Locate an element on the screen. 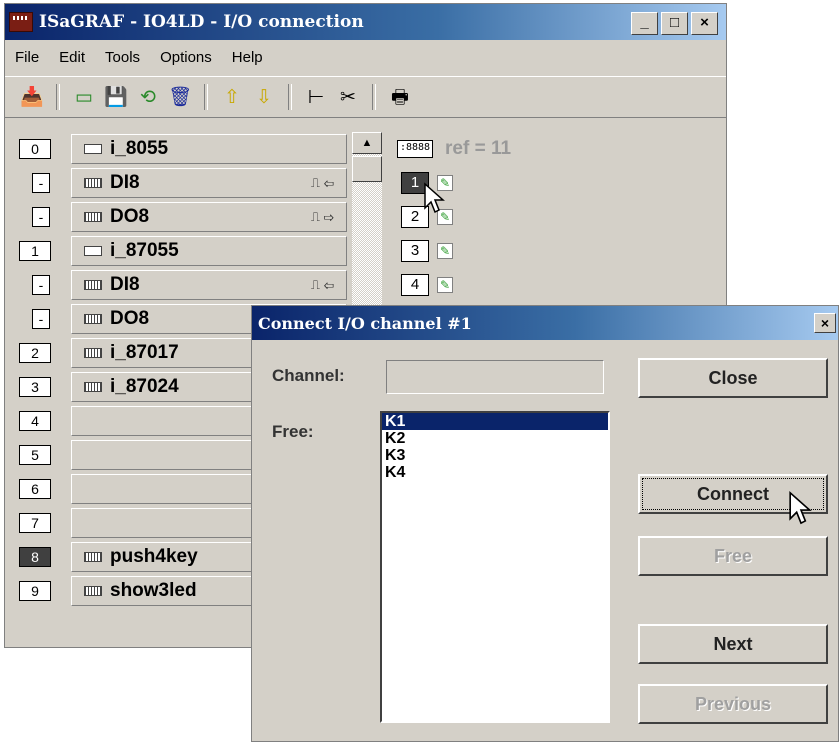 The height and width of the screenshot is (742, 839). slot-name: i_87024 is located at coordinates (144, 386).